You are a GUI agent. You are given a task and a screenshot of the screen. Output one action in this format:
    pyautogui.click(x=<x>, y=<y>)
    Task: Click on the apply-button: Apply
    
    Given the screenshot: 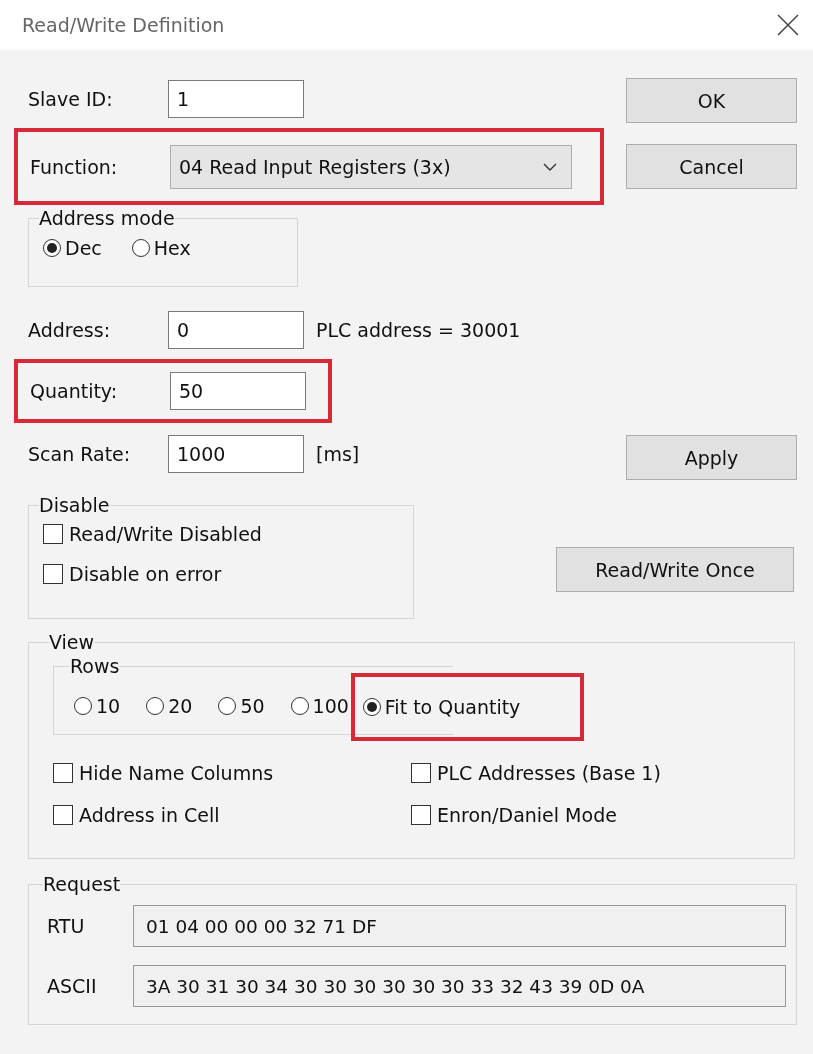 What is the action you would take?
    pyautogui.click(x=711, y=457)
    